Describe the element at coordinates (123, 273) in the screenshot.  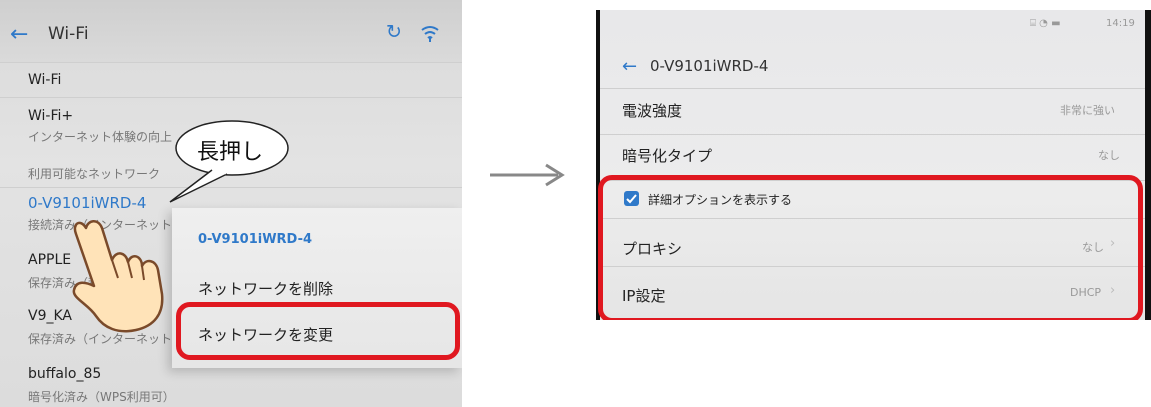
I see `pointing-hand-icon` at that location.